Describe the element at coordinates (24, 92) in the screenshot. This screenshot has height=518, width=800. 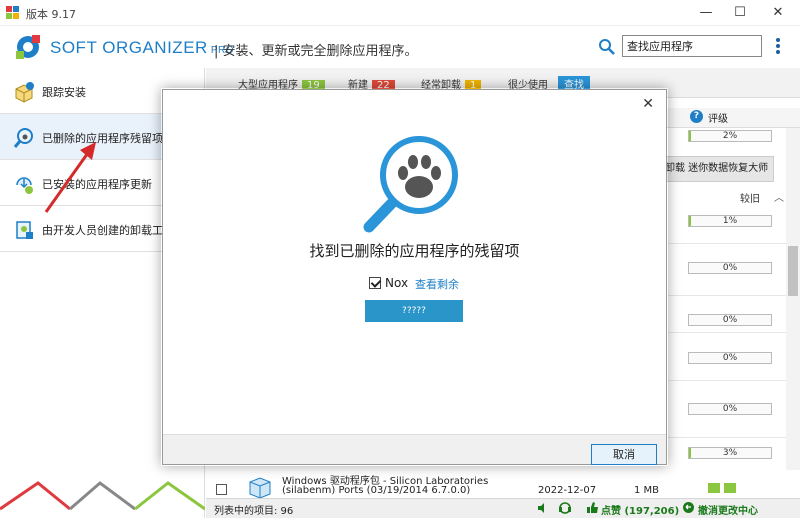
I see `tracking-package-icon` at that location.